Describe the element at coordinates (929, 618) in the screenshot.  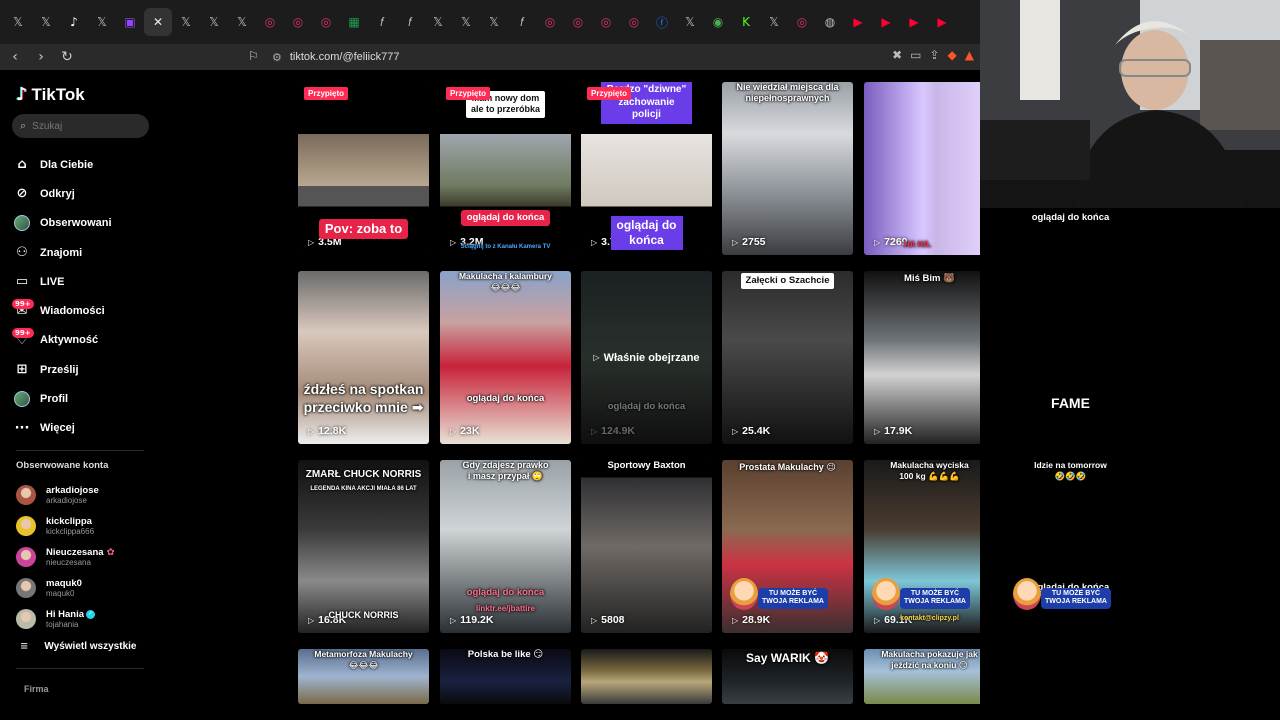
I see `video-caption: kontakt@clipzy.pl` at that location.